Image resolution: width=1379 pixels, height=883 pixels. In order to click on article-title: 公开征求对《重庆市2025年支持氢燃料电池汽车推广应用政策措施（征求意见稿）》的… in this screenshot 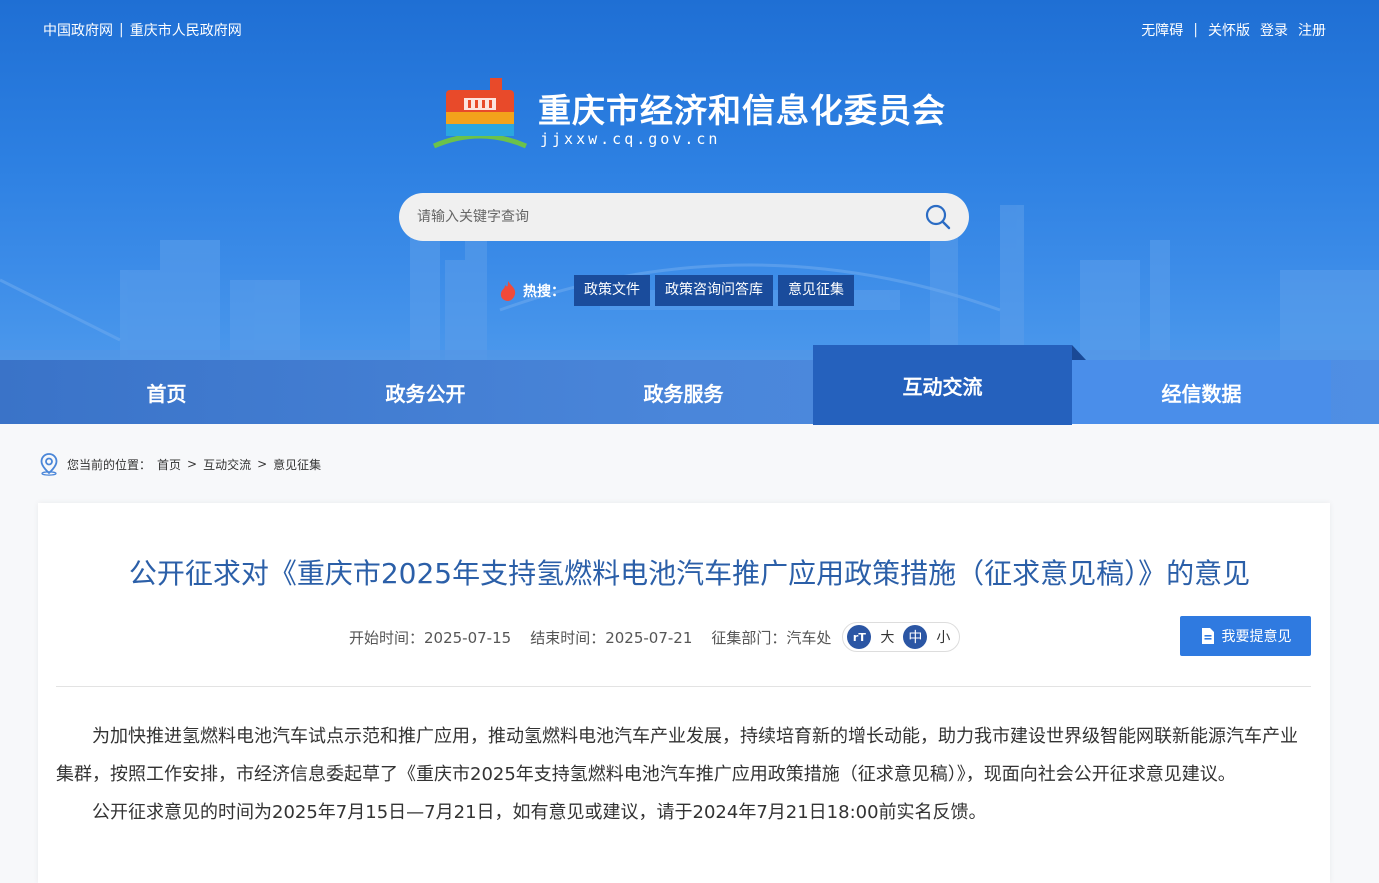, I will do `click(689, 573)`.